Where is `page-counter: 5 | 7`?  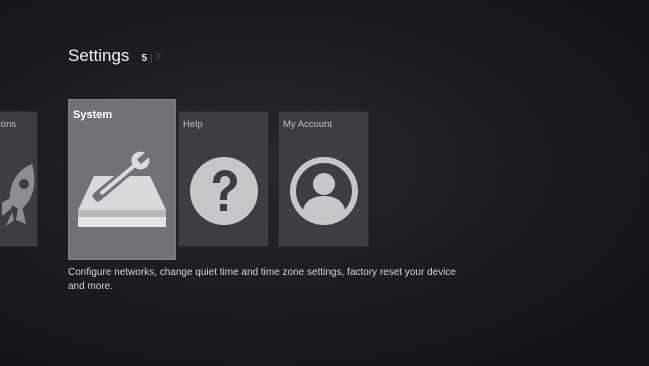 page-counter: 5 | 7 is located at coordinates (151, 58).